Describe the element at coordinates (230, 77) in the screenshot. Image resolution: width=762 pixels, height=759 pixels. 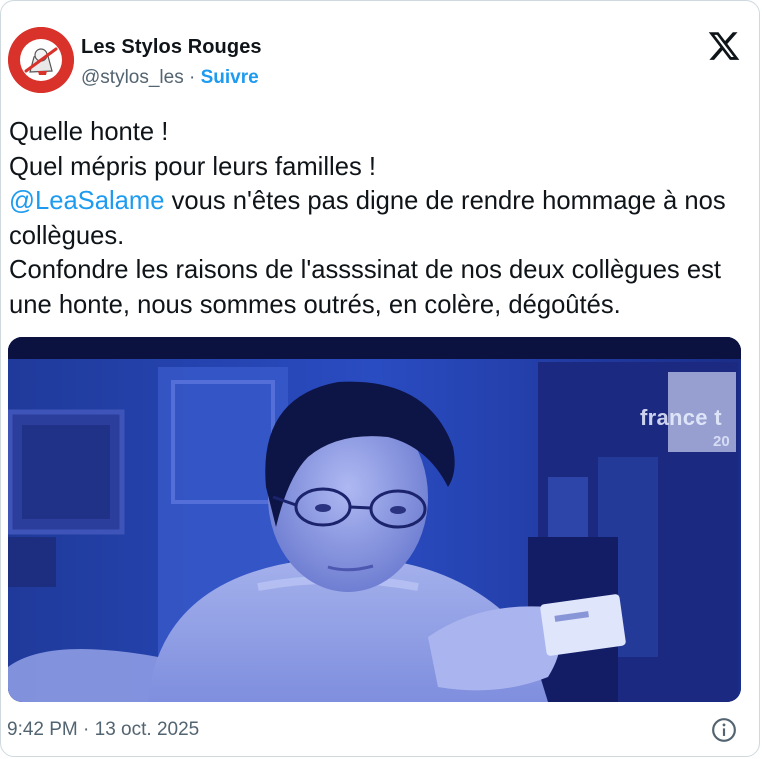
I see `follow-button: Suivre` at that location.